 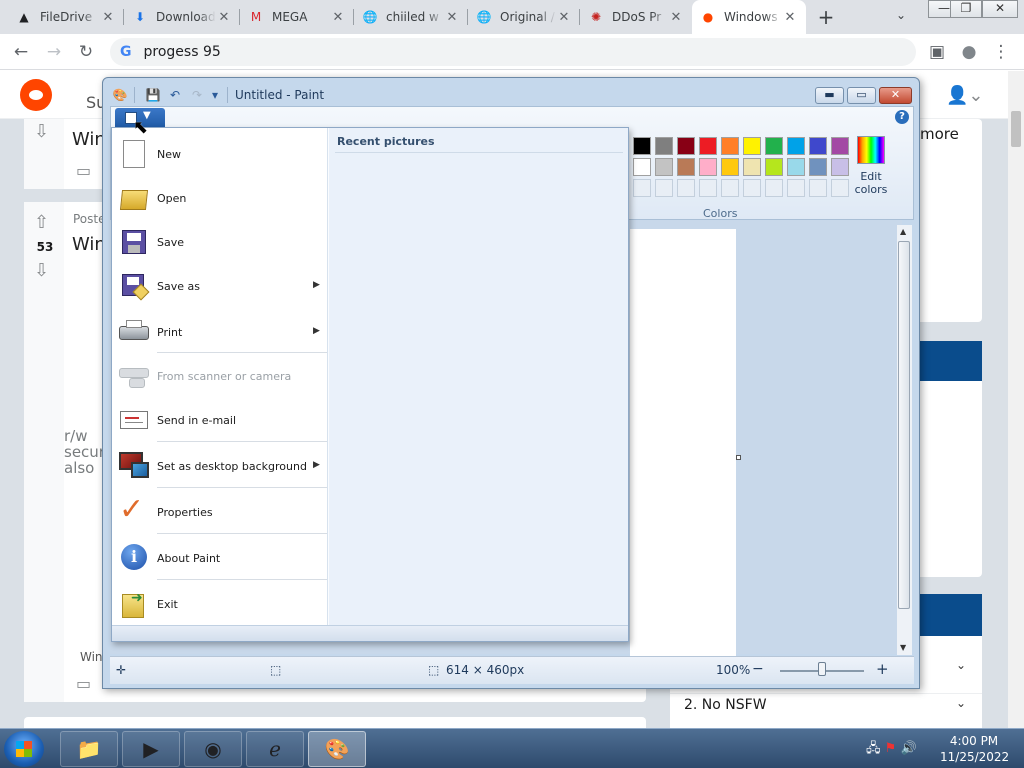 What do you see at coordinates (411, 17) in the screenshot?
I see `browser-tab: 🌐 chiiled w ✕` at bounding box center [411, 17].